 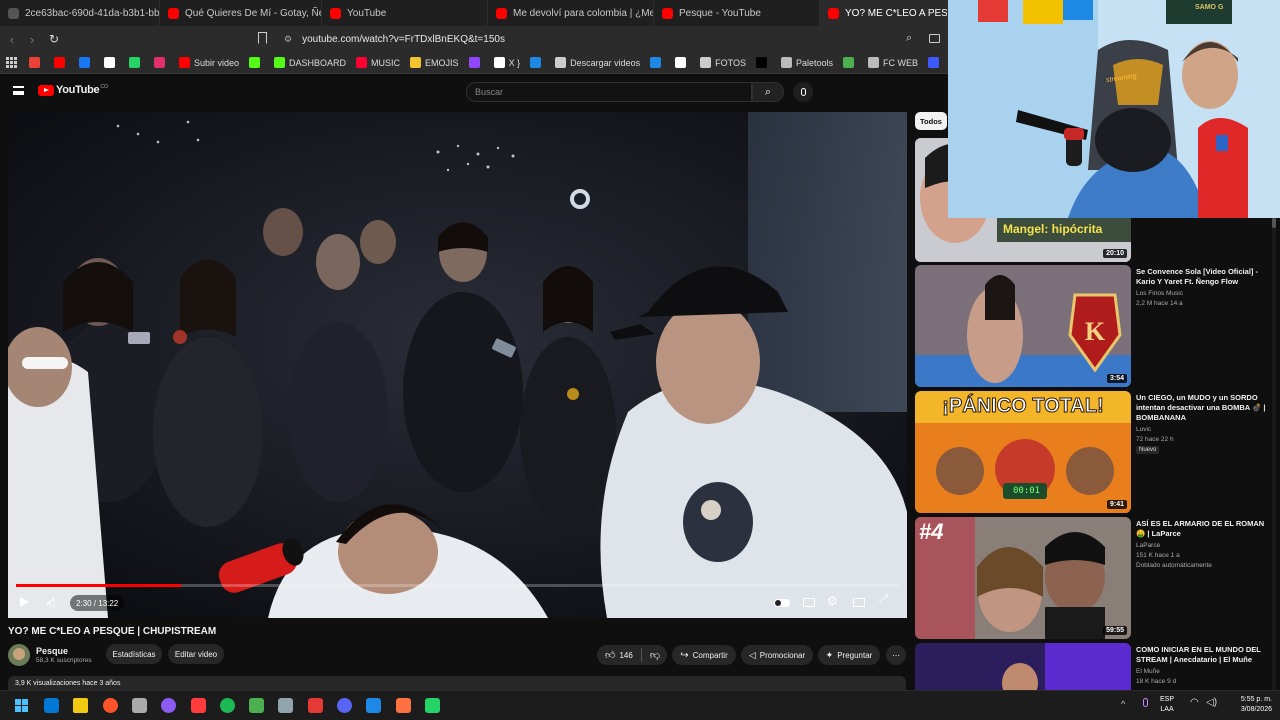 I want to click on autoplay-toggle, so click(x=782, y=603).